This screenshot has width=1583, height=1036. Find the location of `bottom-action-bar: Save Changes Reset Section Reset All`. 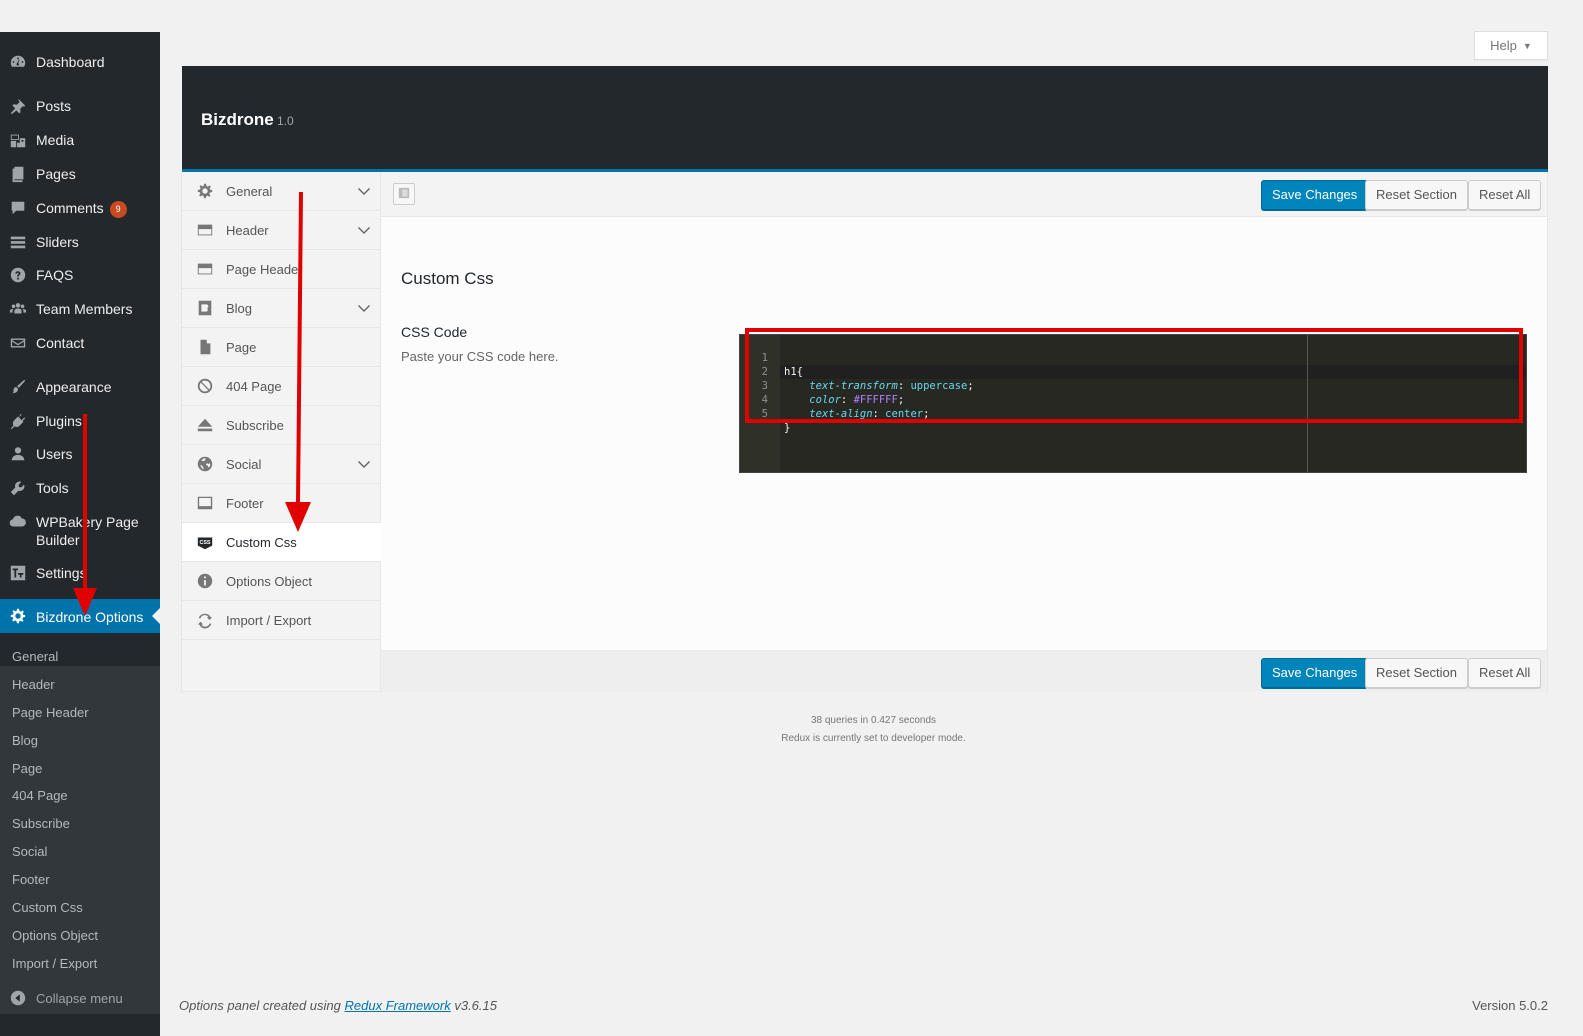

bottom-action-bar: Save Changes Reset Section Reset All is located at coordinates (964, 671).